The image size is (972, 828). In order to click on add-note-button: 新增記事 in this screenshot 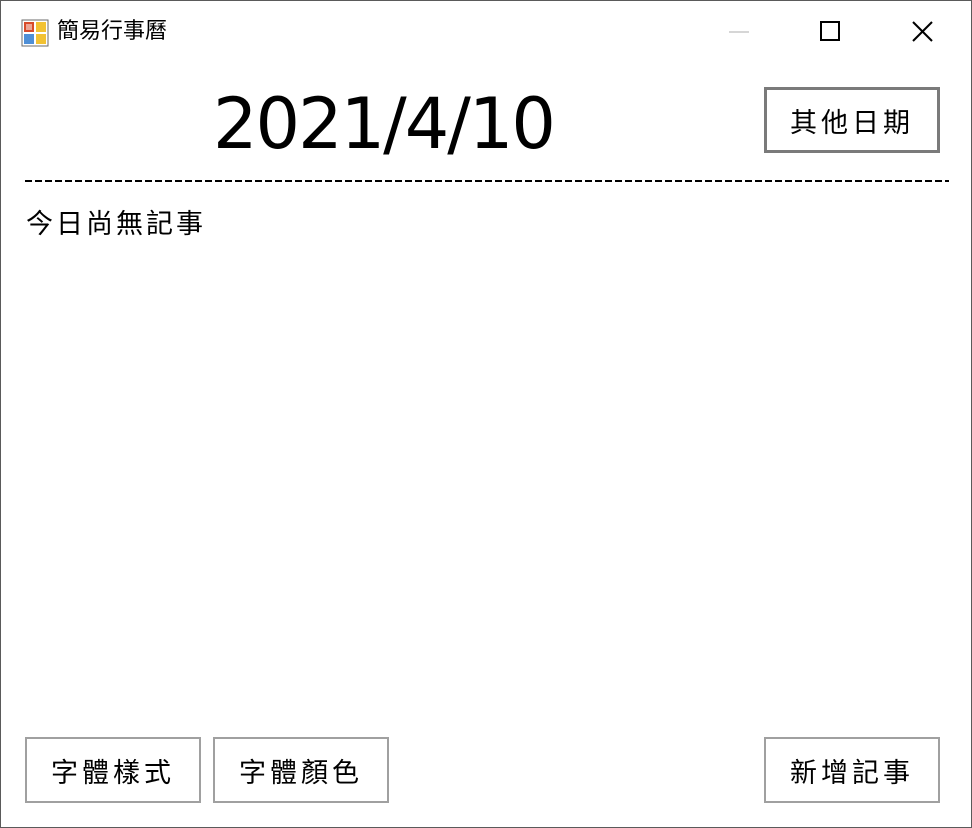, I will do `click(852, 770)`.